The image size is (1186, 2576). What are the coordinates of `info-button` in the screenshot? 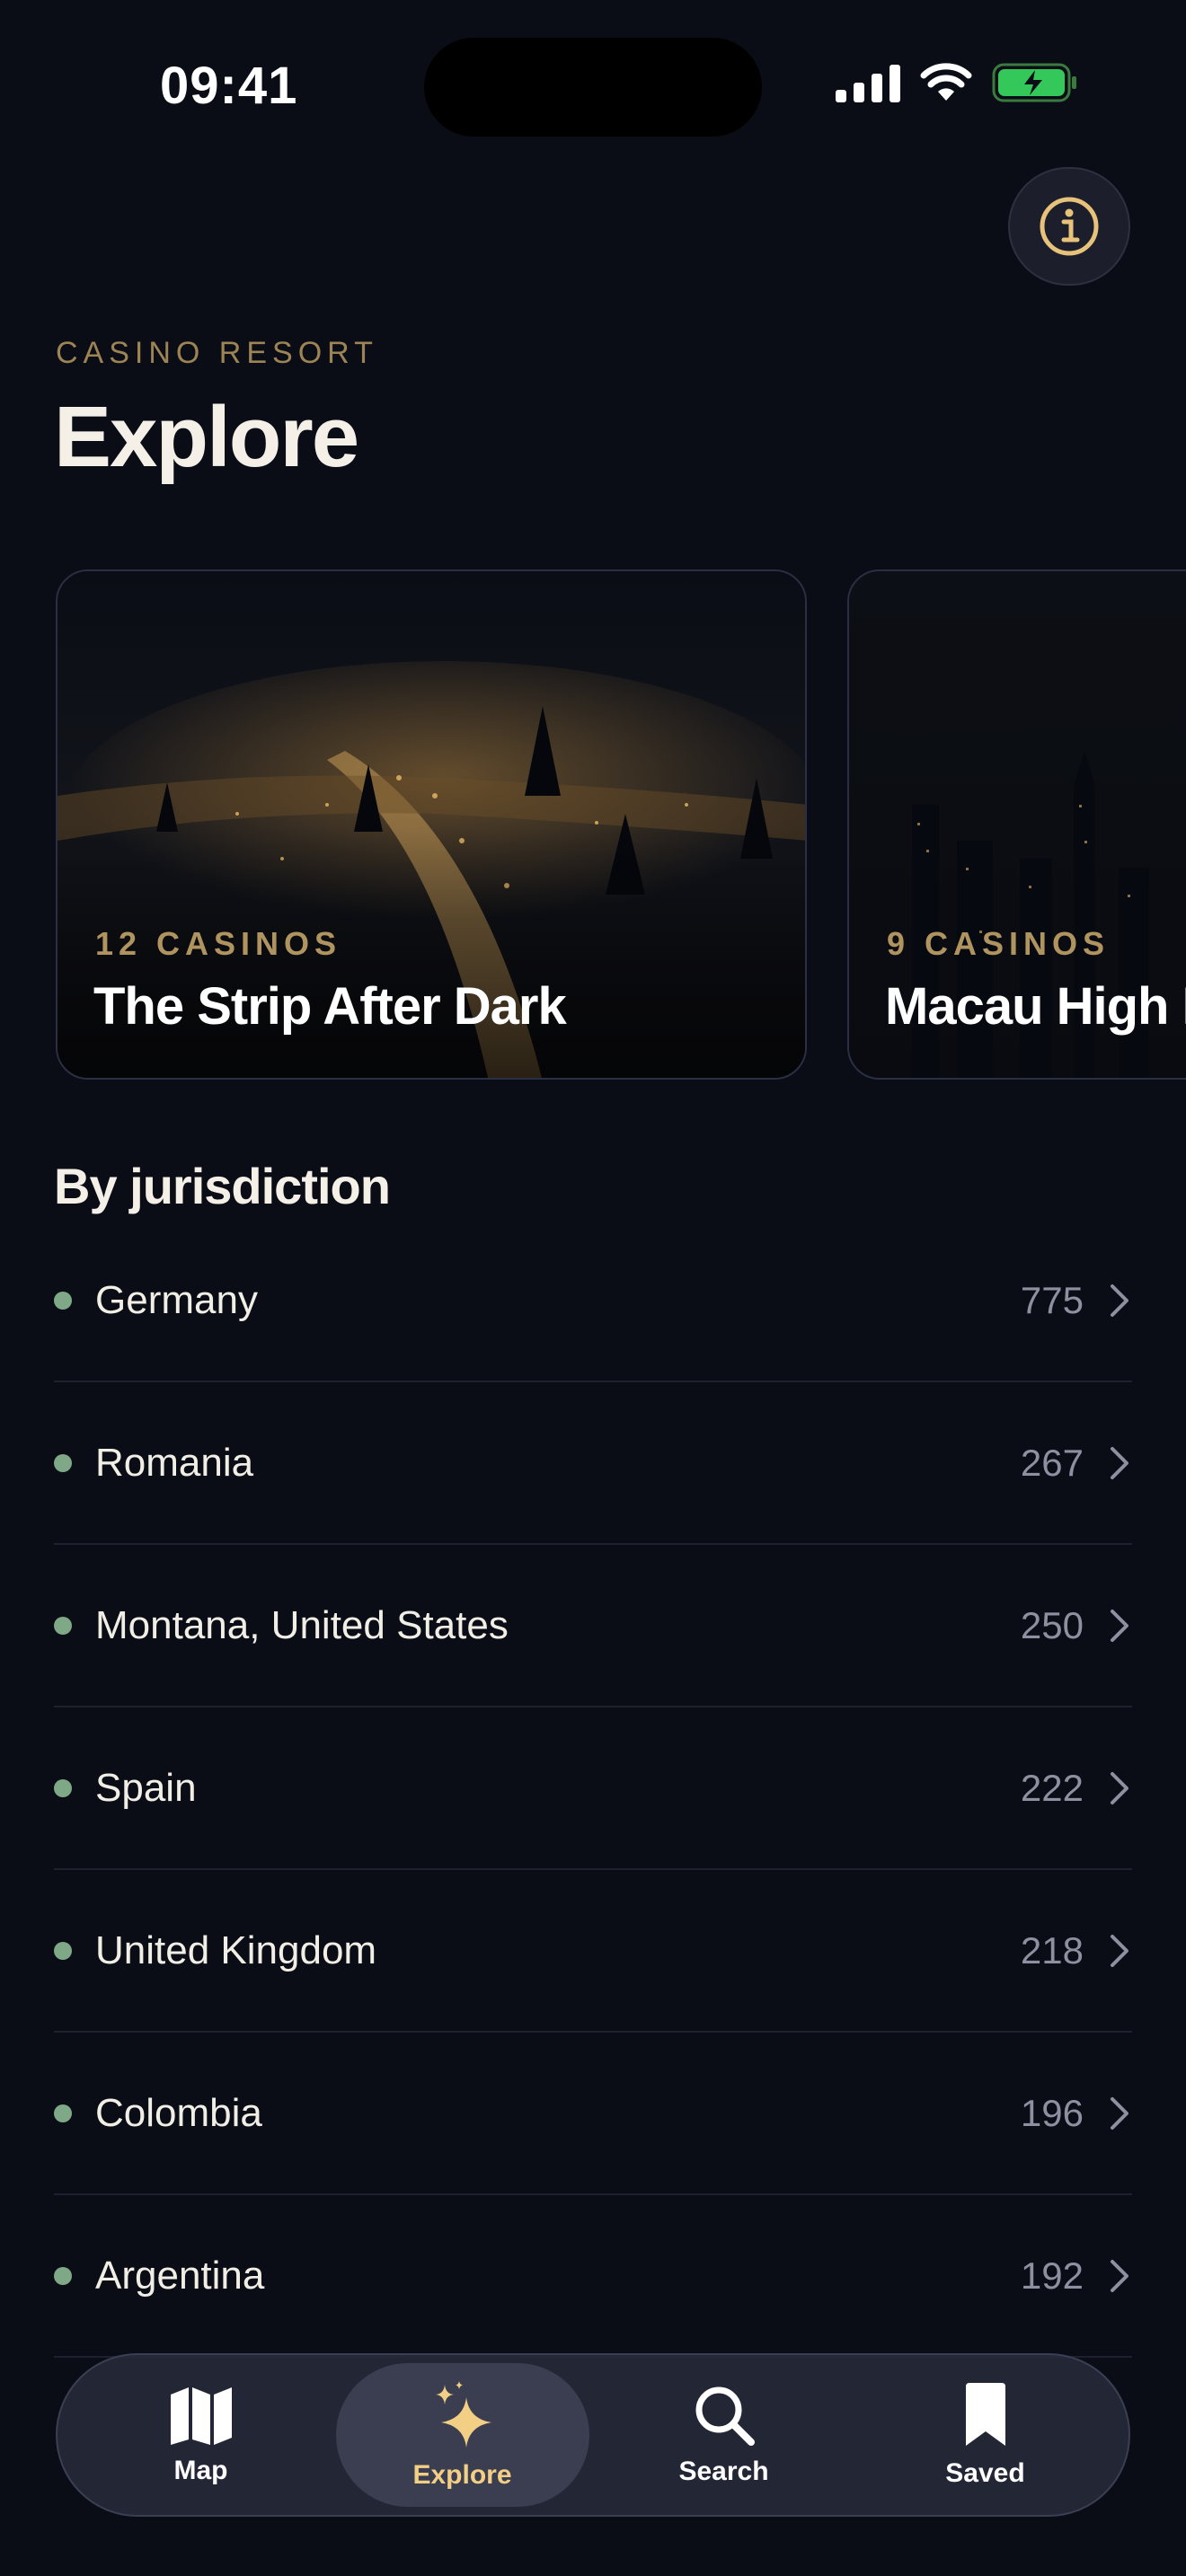 It's located at (1069, 226).